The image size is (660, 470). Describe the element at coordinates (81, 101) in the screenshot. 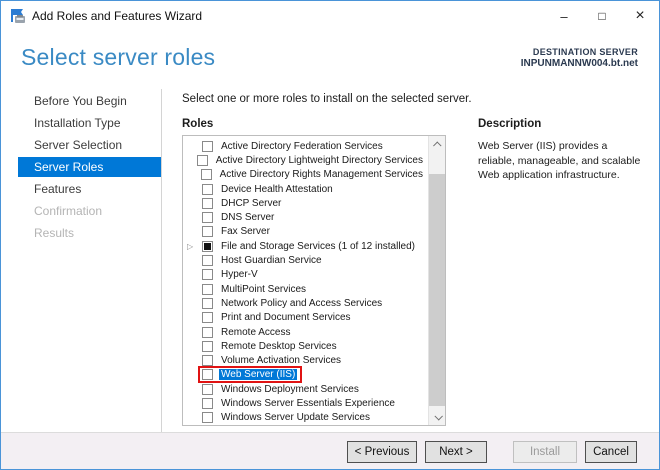

I see `sidebar-item-before-you-begin: Before You Begin` at that location.